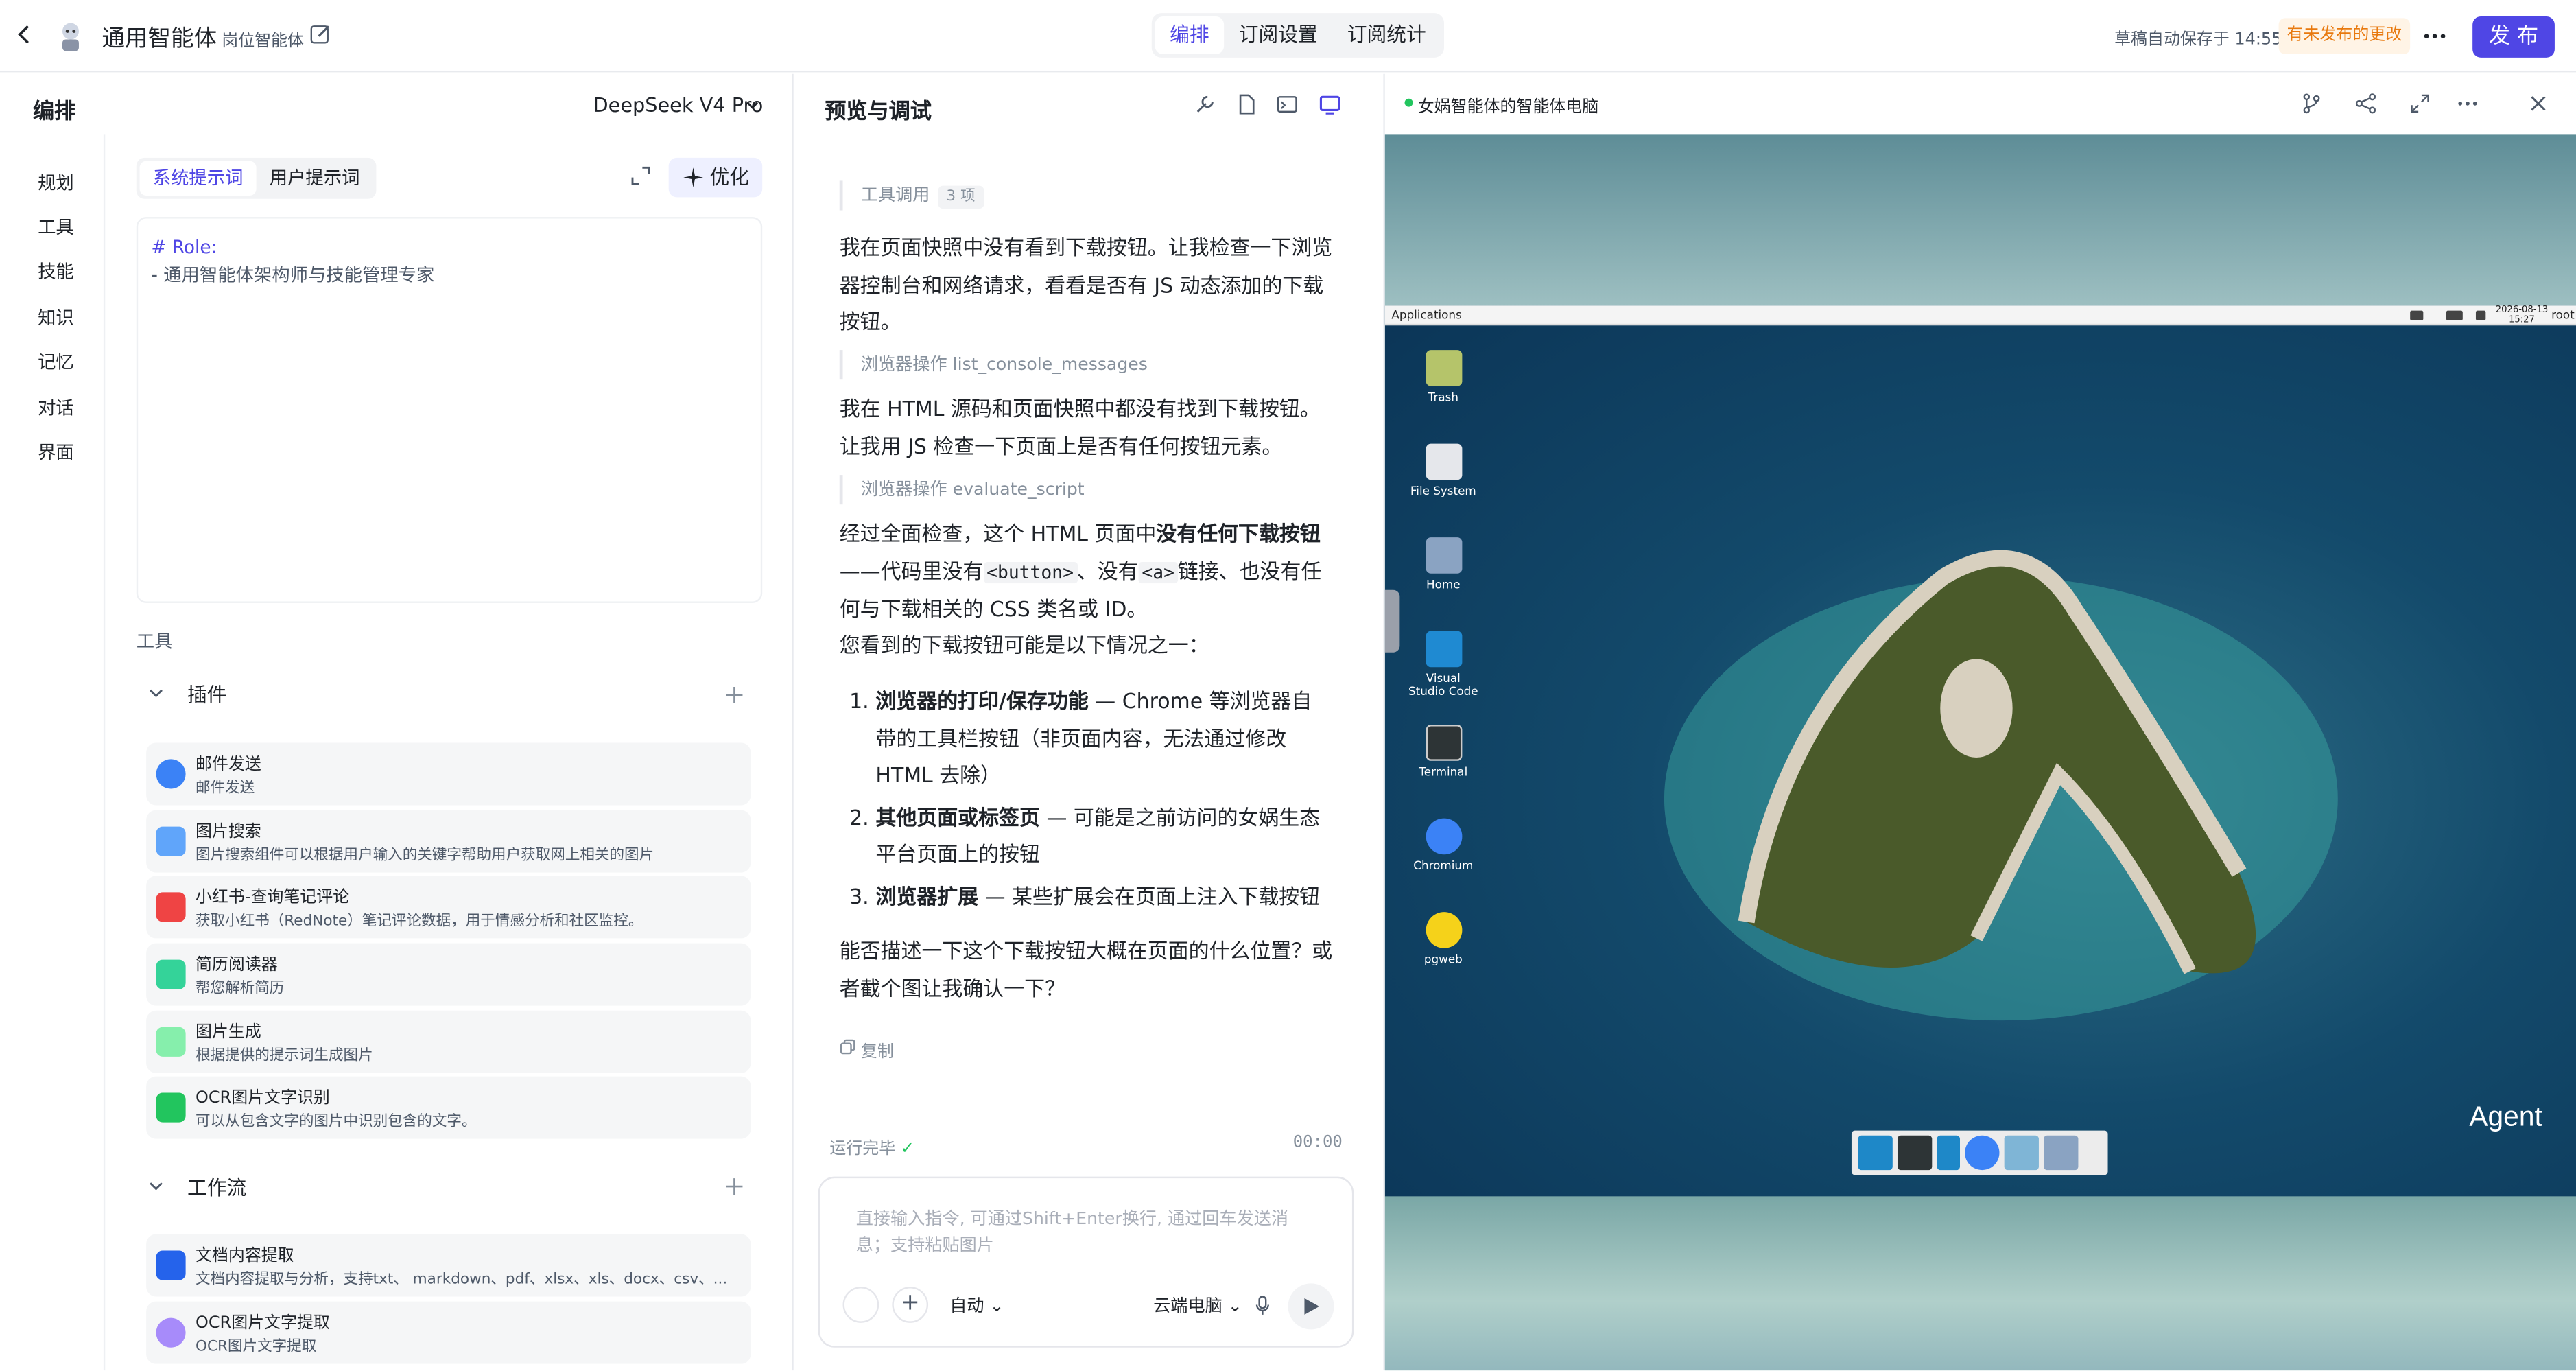 This screenshot has width=2576, height=1371. Describe the element at coordinates (2344, 36) in the screenshot. I see `unpublished-badge: 有未发布的更改` at that location.